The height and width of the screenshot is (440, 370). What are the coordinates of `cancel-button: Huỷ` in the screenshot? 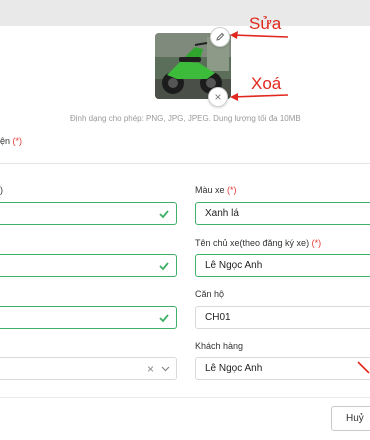 It's located at (350, 418).